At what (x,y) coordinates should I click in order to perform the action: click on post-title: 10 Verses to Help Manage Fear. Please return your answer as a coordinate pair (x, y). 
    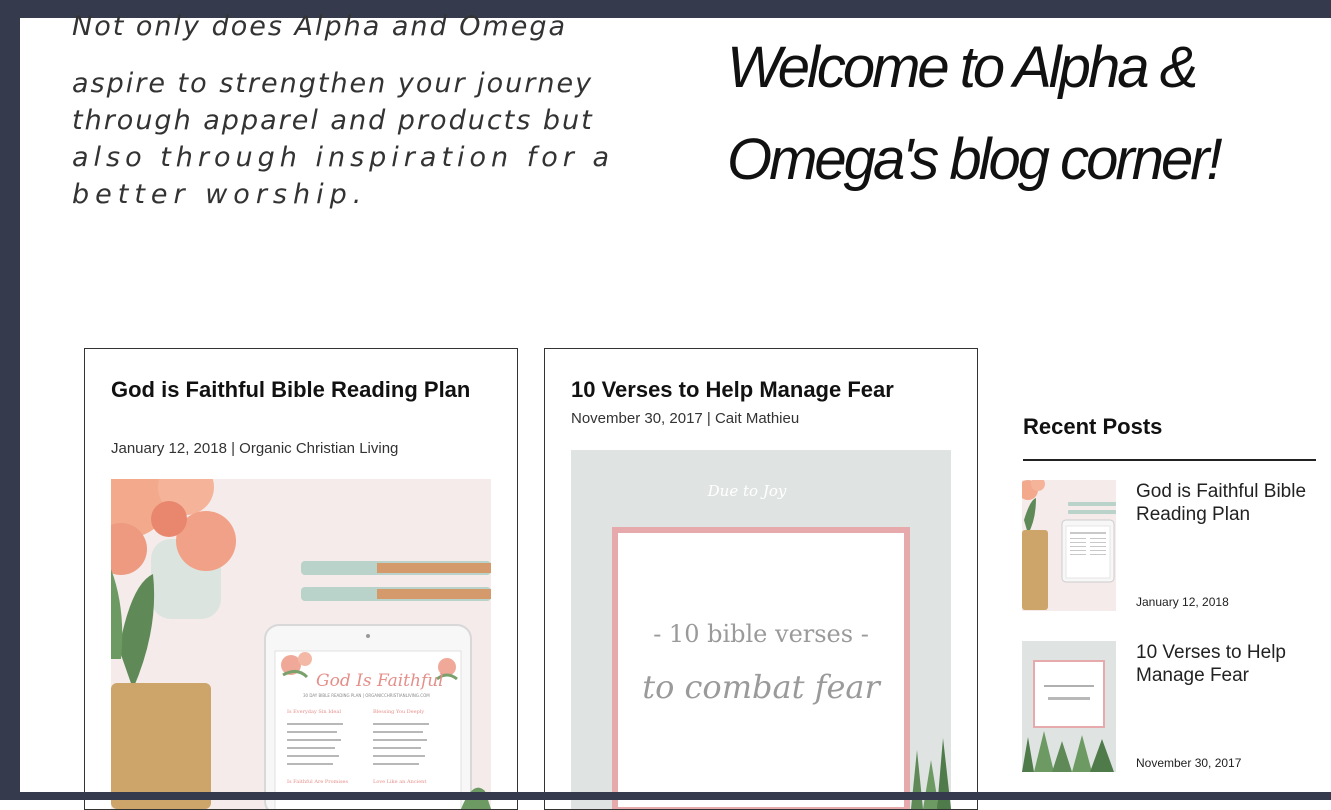
    Looking at the image, I should click on (761, 390).